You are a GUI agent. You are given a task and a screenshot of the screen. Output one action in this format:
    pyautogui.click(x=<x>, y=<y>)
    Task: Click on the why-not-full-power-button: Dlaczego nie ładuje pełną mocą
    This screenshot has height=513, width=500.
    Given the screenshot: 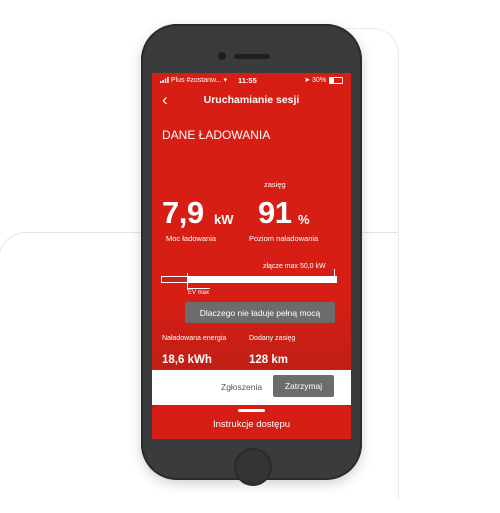 What is the action you would take?
    pyautogui.click(x=260, y=312)
    